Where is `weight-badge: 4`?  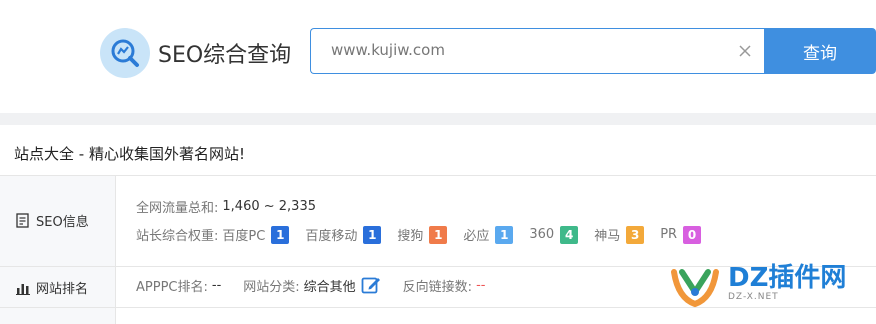 weight-badge: 4 is located at coordinates (569, 234).